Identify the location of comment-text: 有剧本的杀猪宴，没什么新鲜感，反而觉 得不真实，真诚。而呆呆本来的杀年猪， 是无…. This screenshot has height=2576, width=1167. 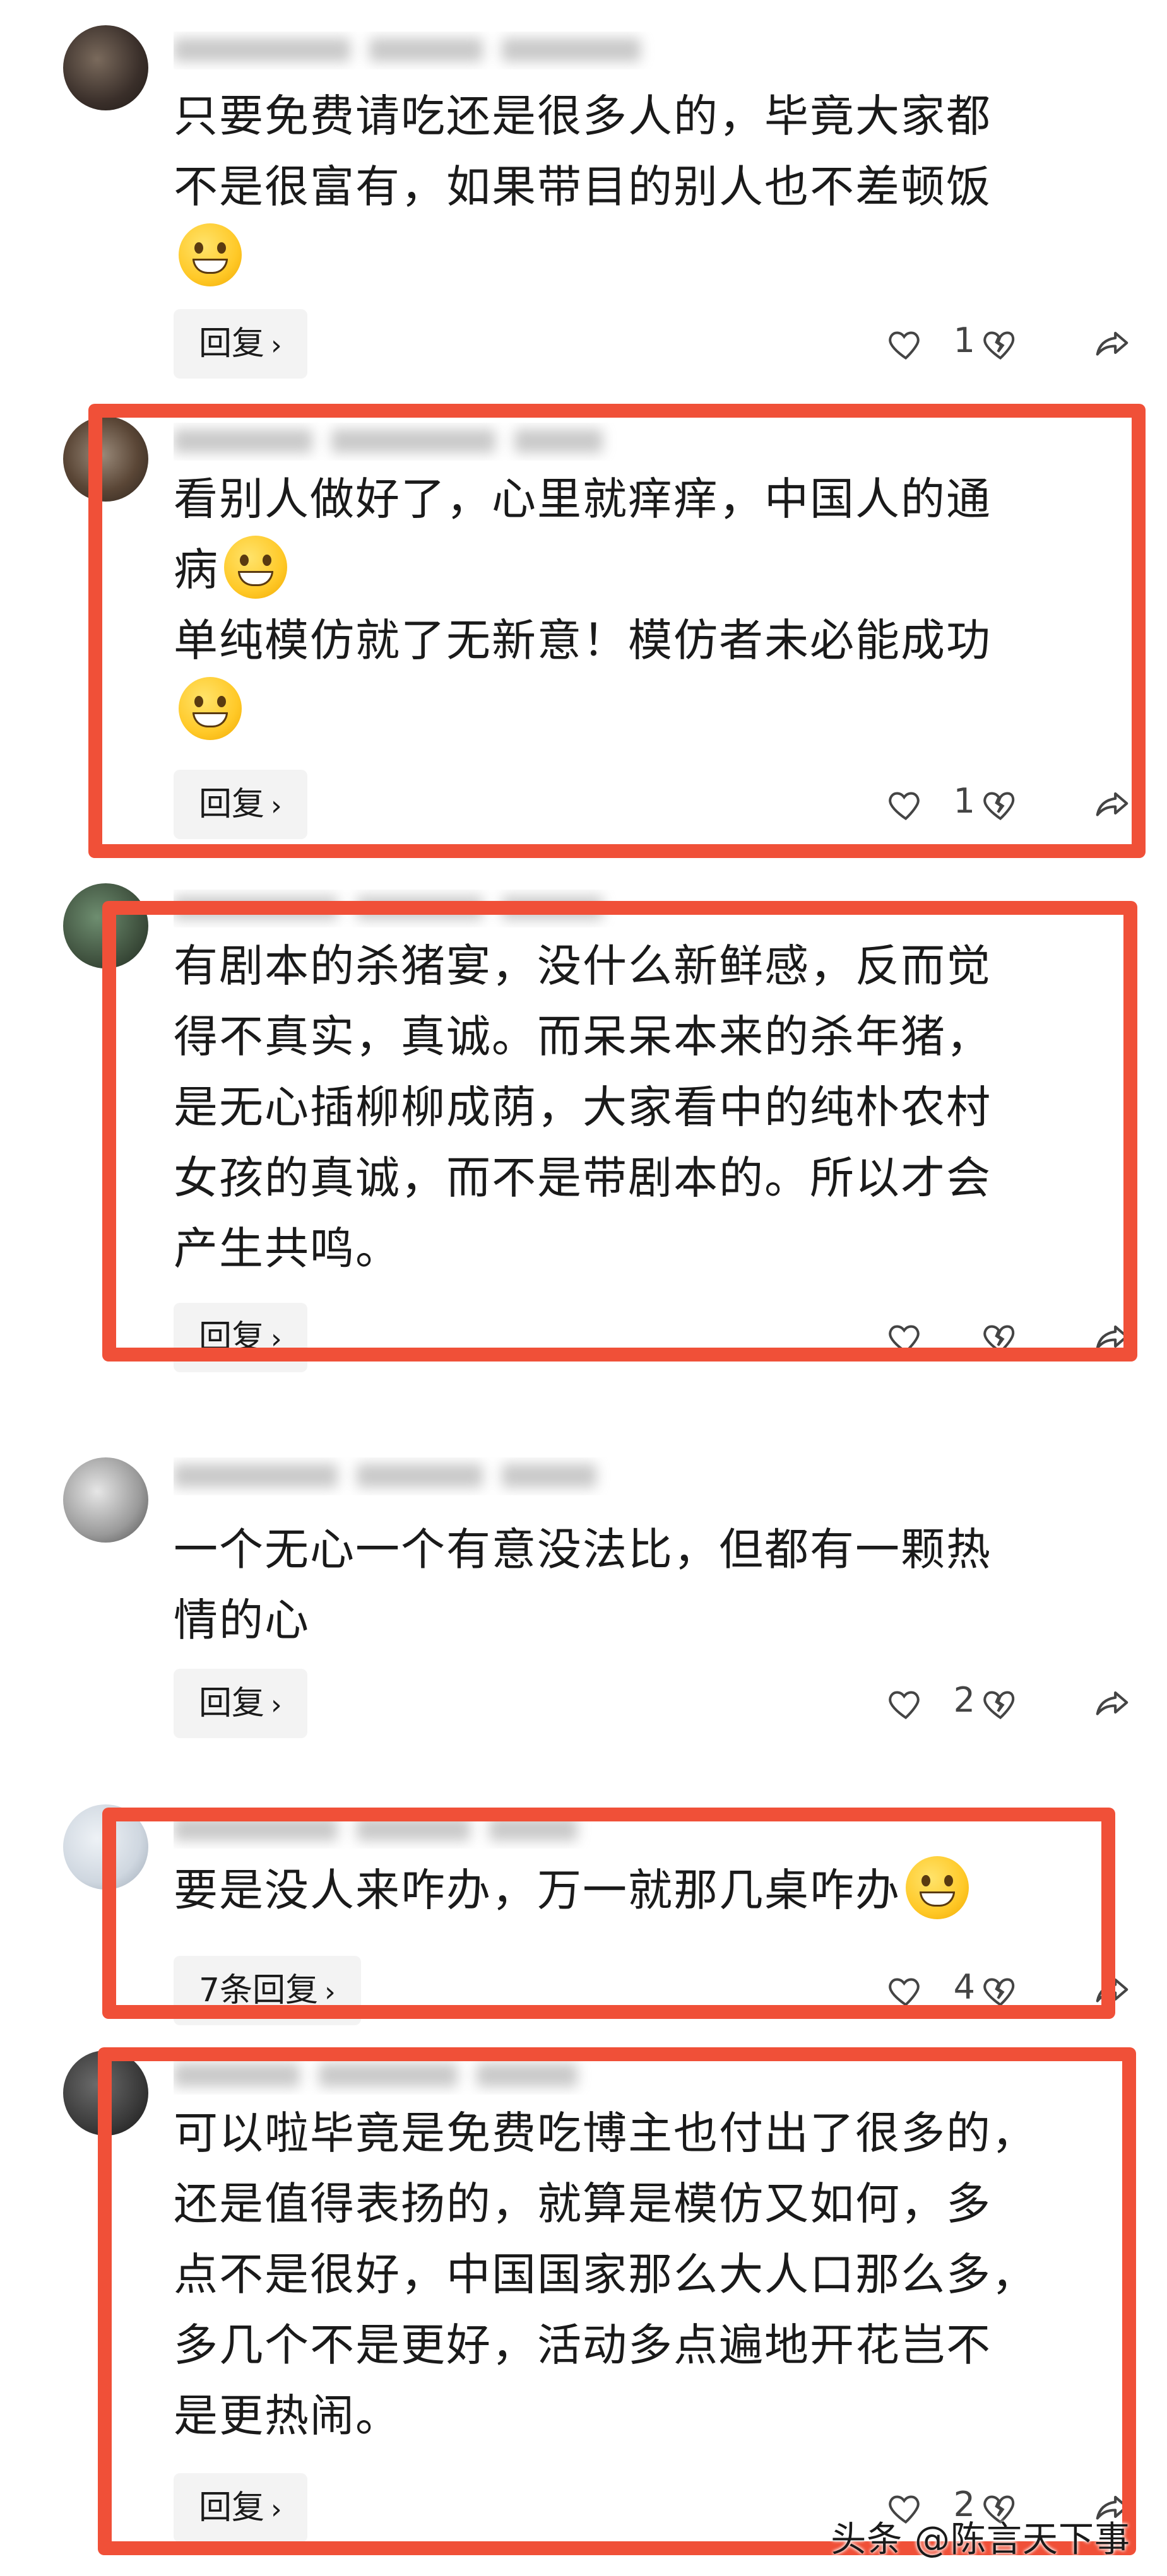
(641, 1107).